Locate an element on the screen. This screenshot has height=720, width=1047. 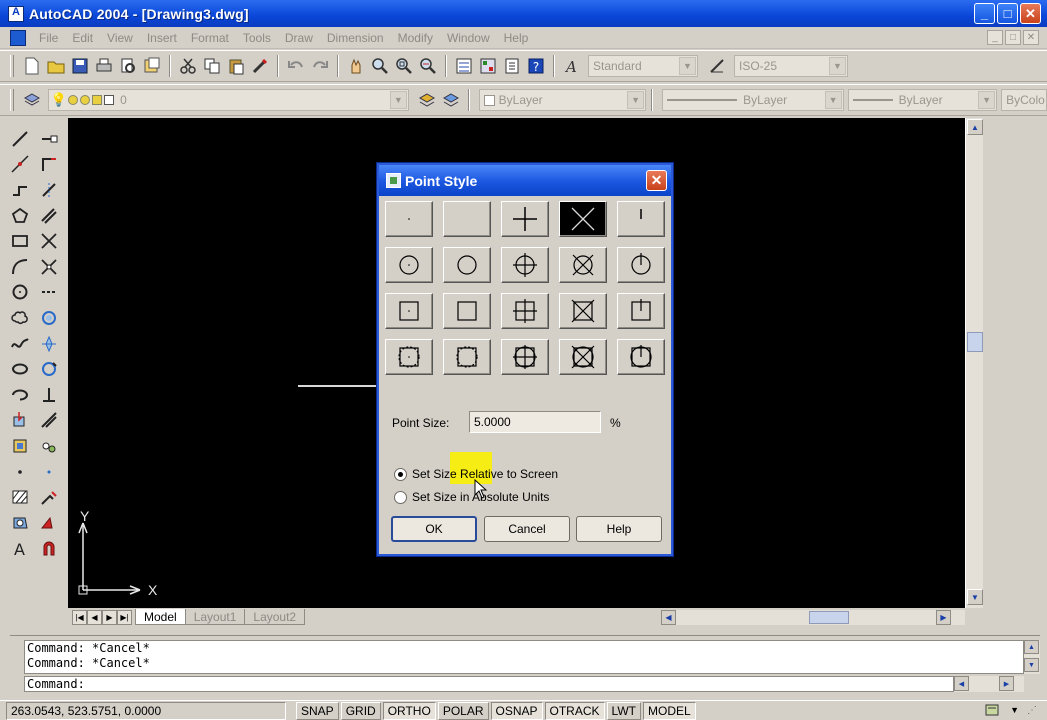
rectangle-icon is located at coordinates (20, 241).